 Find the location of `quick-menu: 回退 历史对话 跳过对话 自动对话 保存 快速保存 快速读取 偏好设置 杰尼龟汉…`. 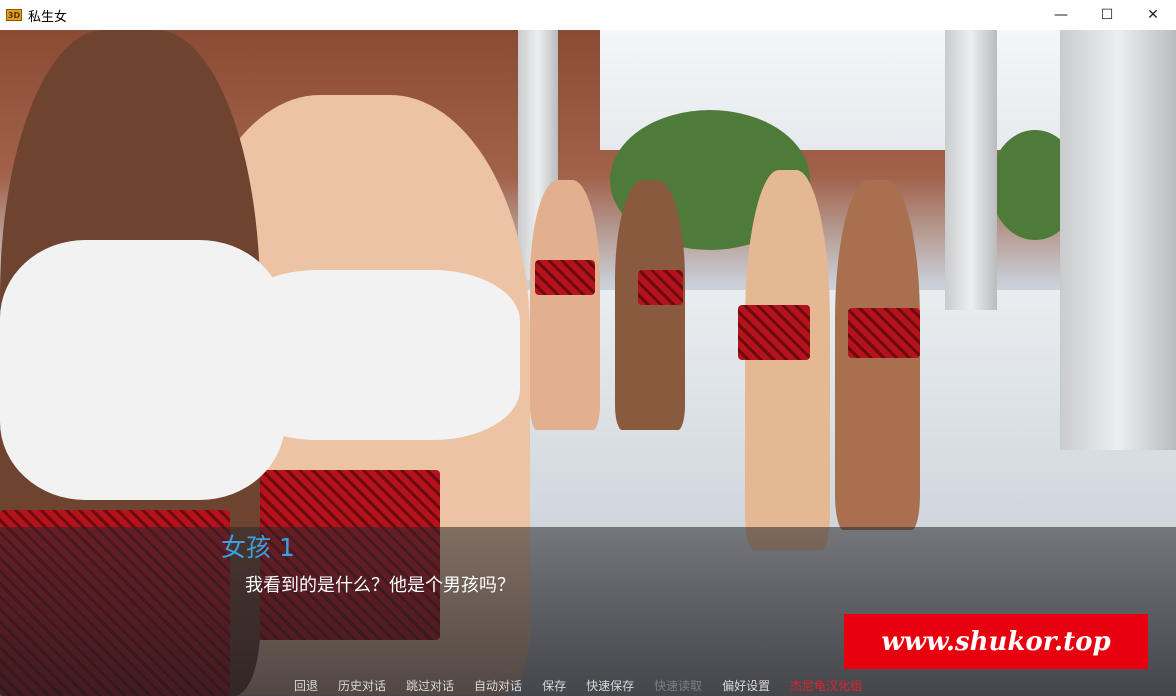

quick-menu: 回退 历史对话 跳过对话 自动对话 保存 快速保存 快速读取 偏好设置 杰尼龟汉… is located at coordinates (588, 686).